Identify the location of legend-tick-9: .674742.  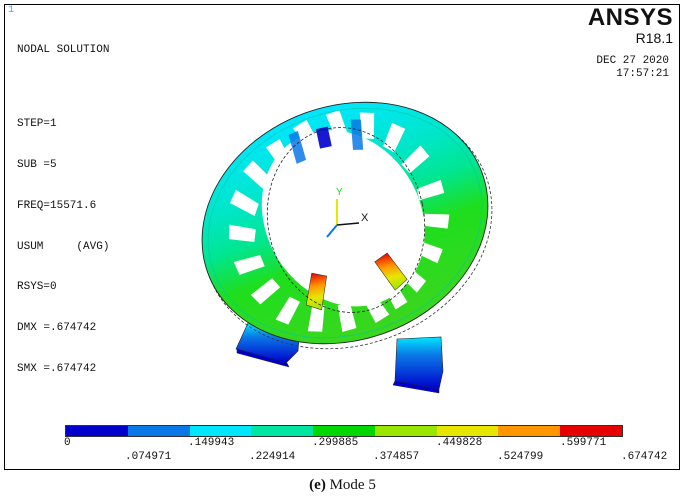
(644, 457).